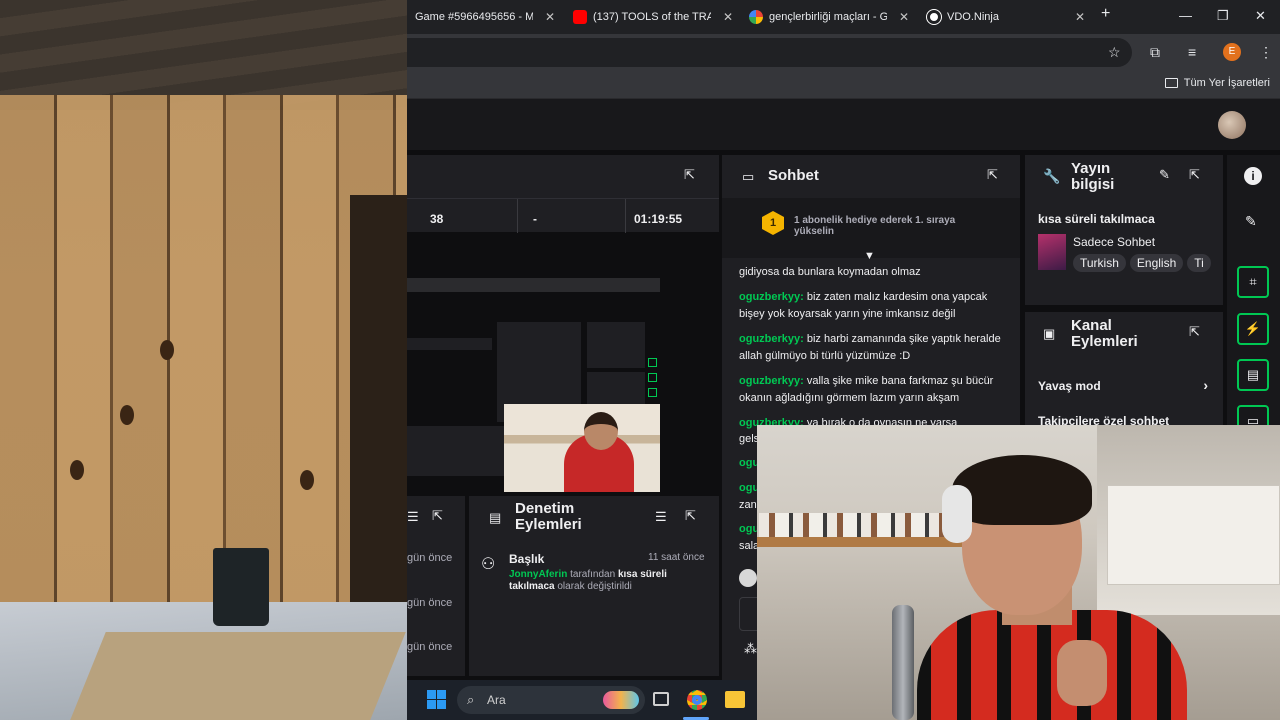  Describe the element at coordinates (1052, 665) in the screenshot. I see `person-shirt` at that location.